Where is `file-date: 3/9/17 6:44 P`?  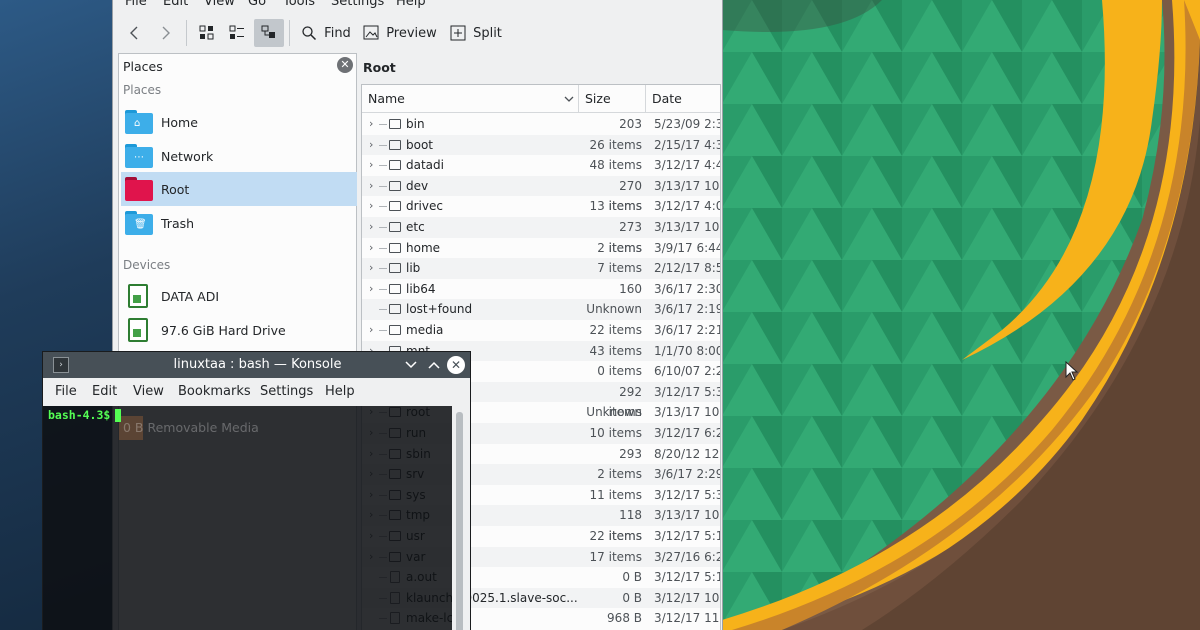 file-date: 3/9/17 6:44 P is located at coordinates (687, 247).